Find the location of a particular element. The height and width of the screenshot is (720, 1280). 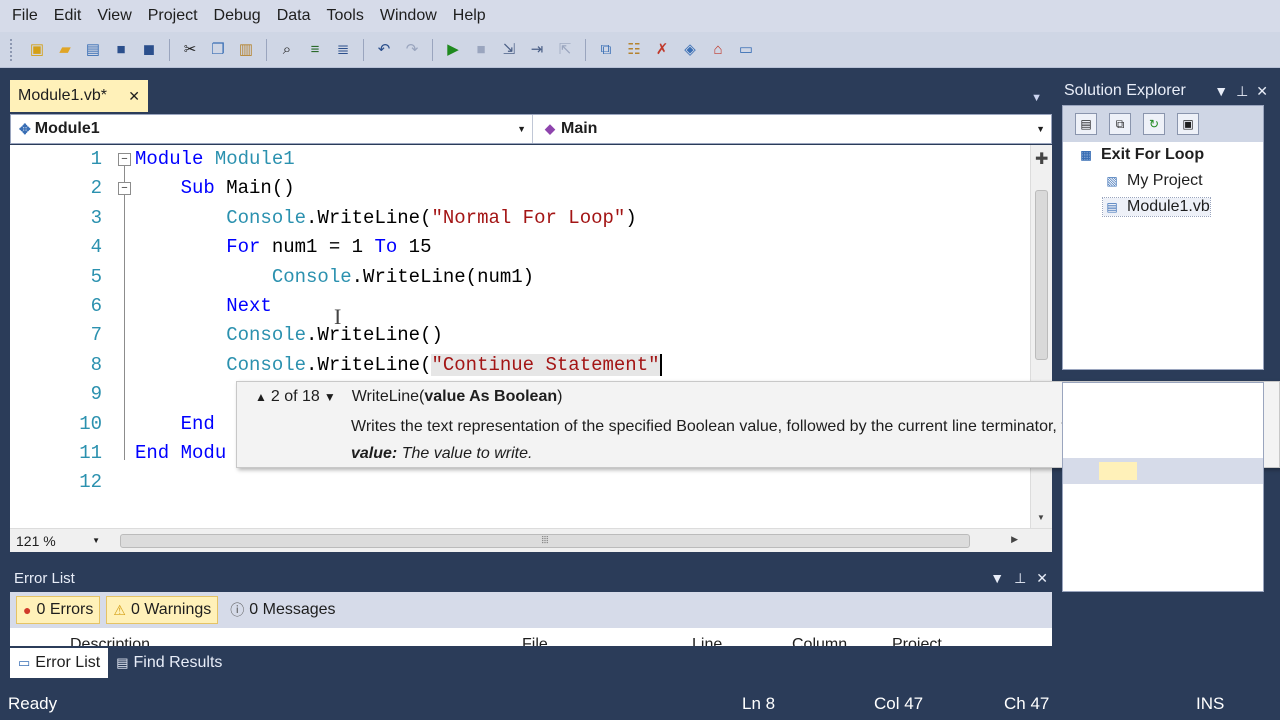

refresh-icon: ↻ is located at coordinates (1154, 124).